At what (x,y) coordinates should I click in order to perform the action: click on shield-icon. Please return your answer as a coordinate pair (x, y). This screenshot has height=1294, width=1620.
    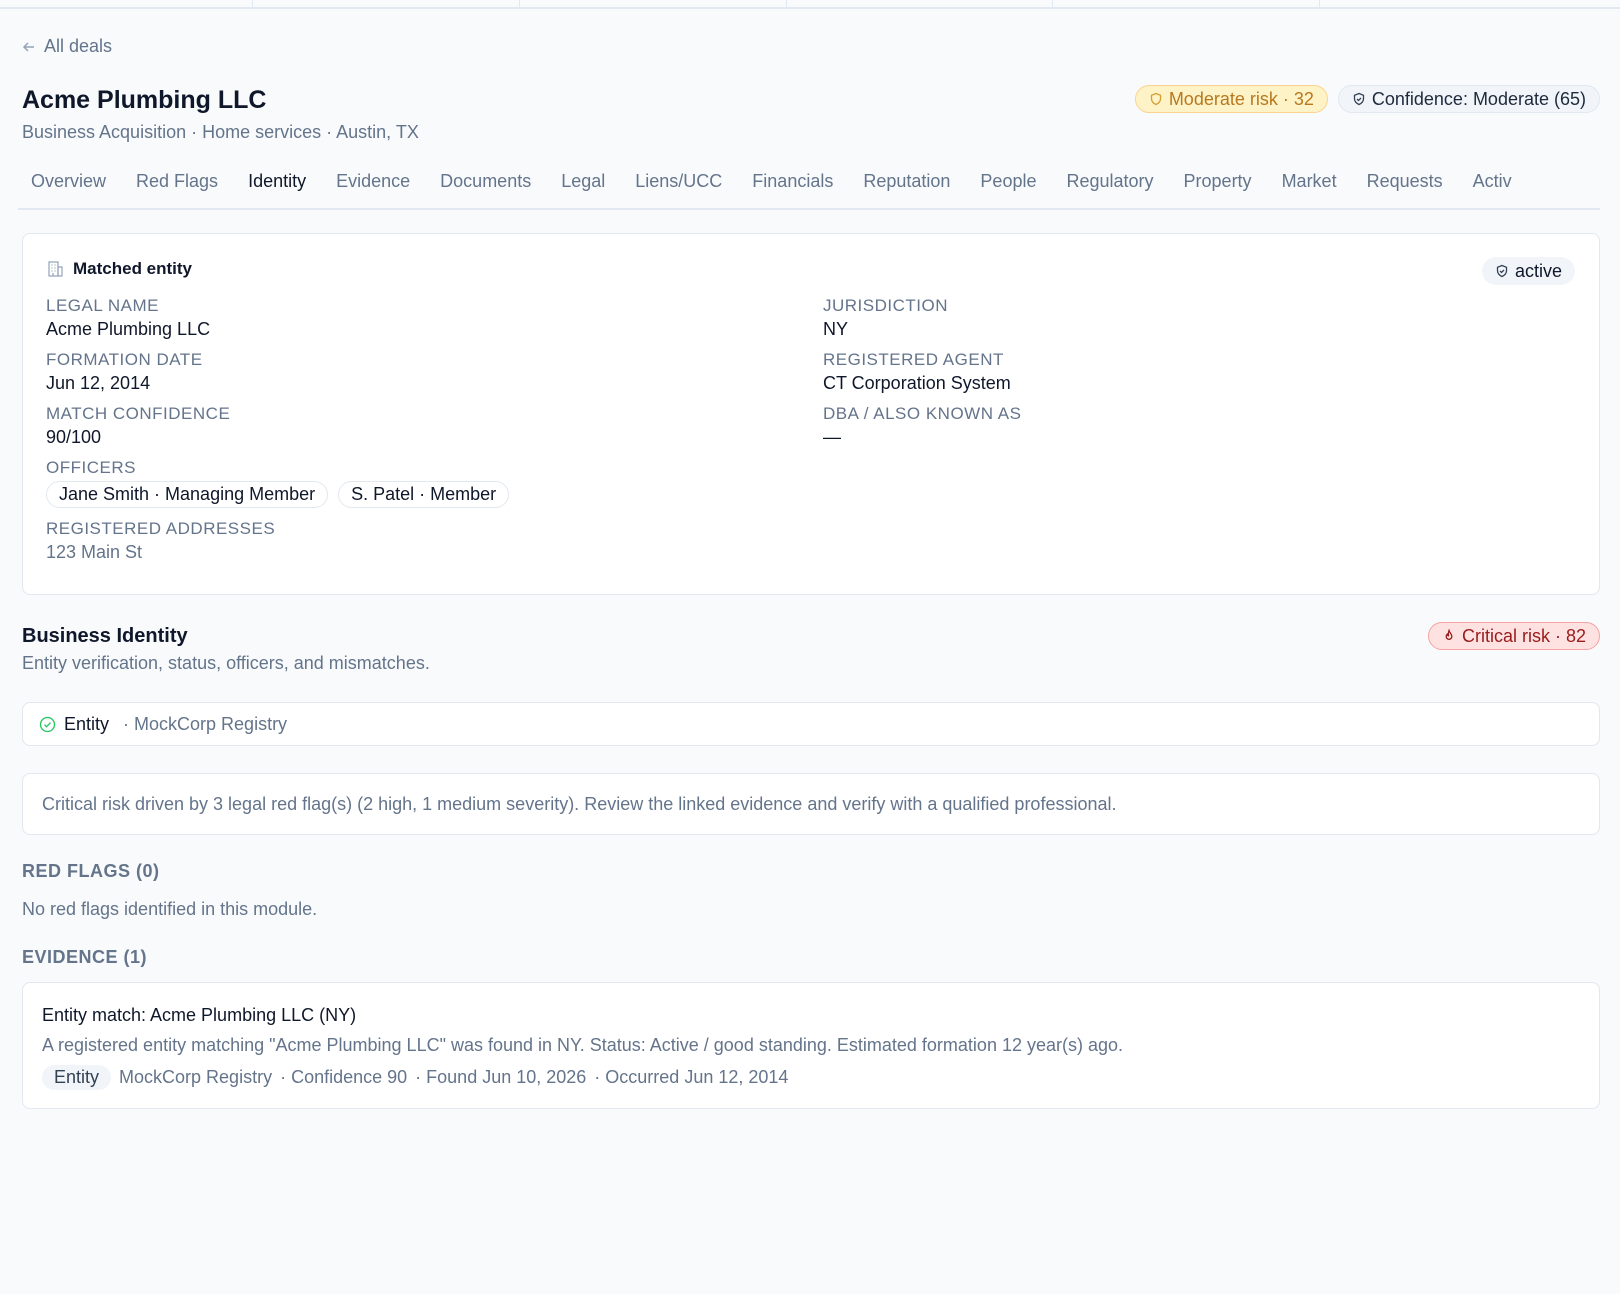
    Looking at the image, I should click on (1155, 99).